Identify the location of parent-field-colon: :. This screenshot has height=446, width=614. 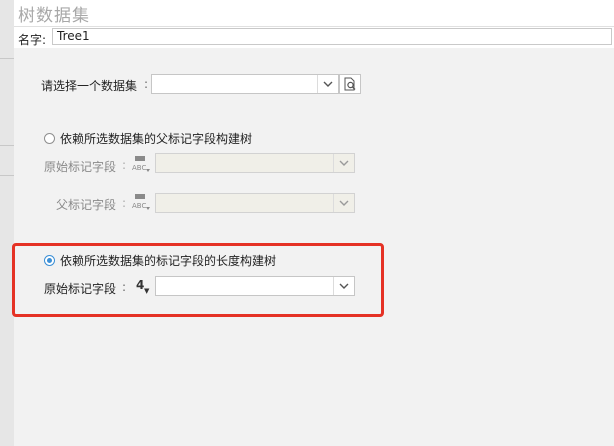
(124, 203).